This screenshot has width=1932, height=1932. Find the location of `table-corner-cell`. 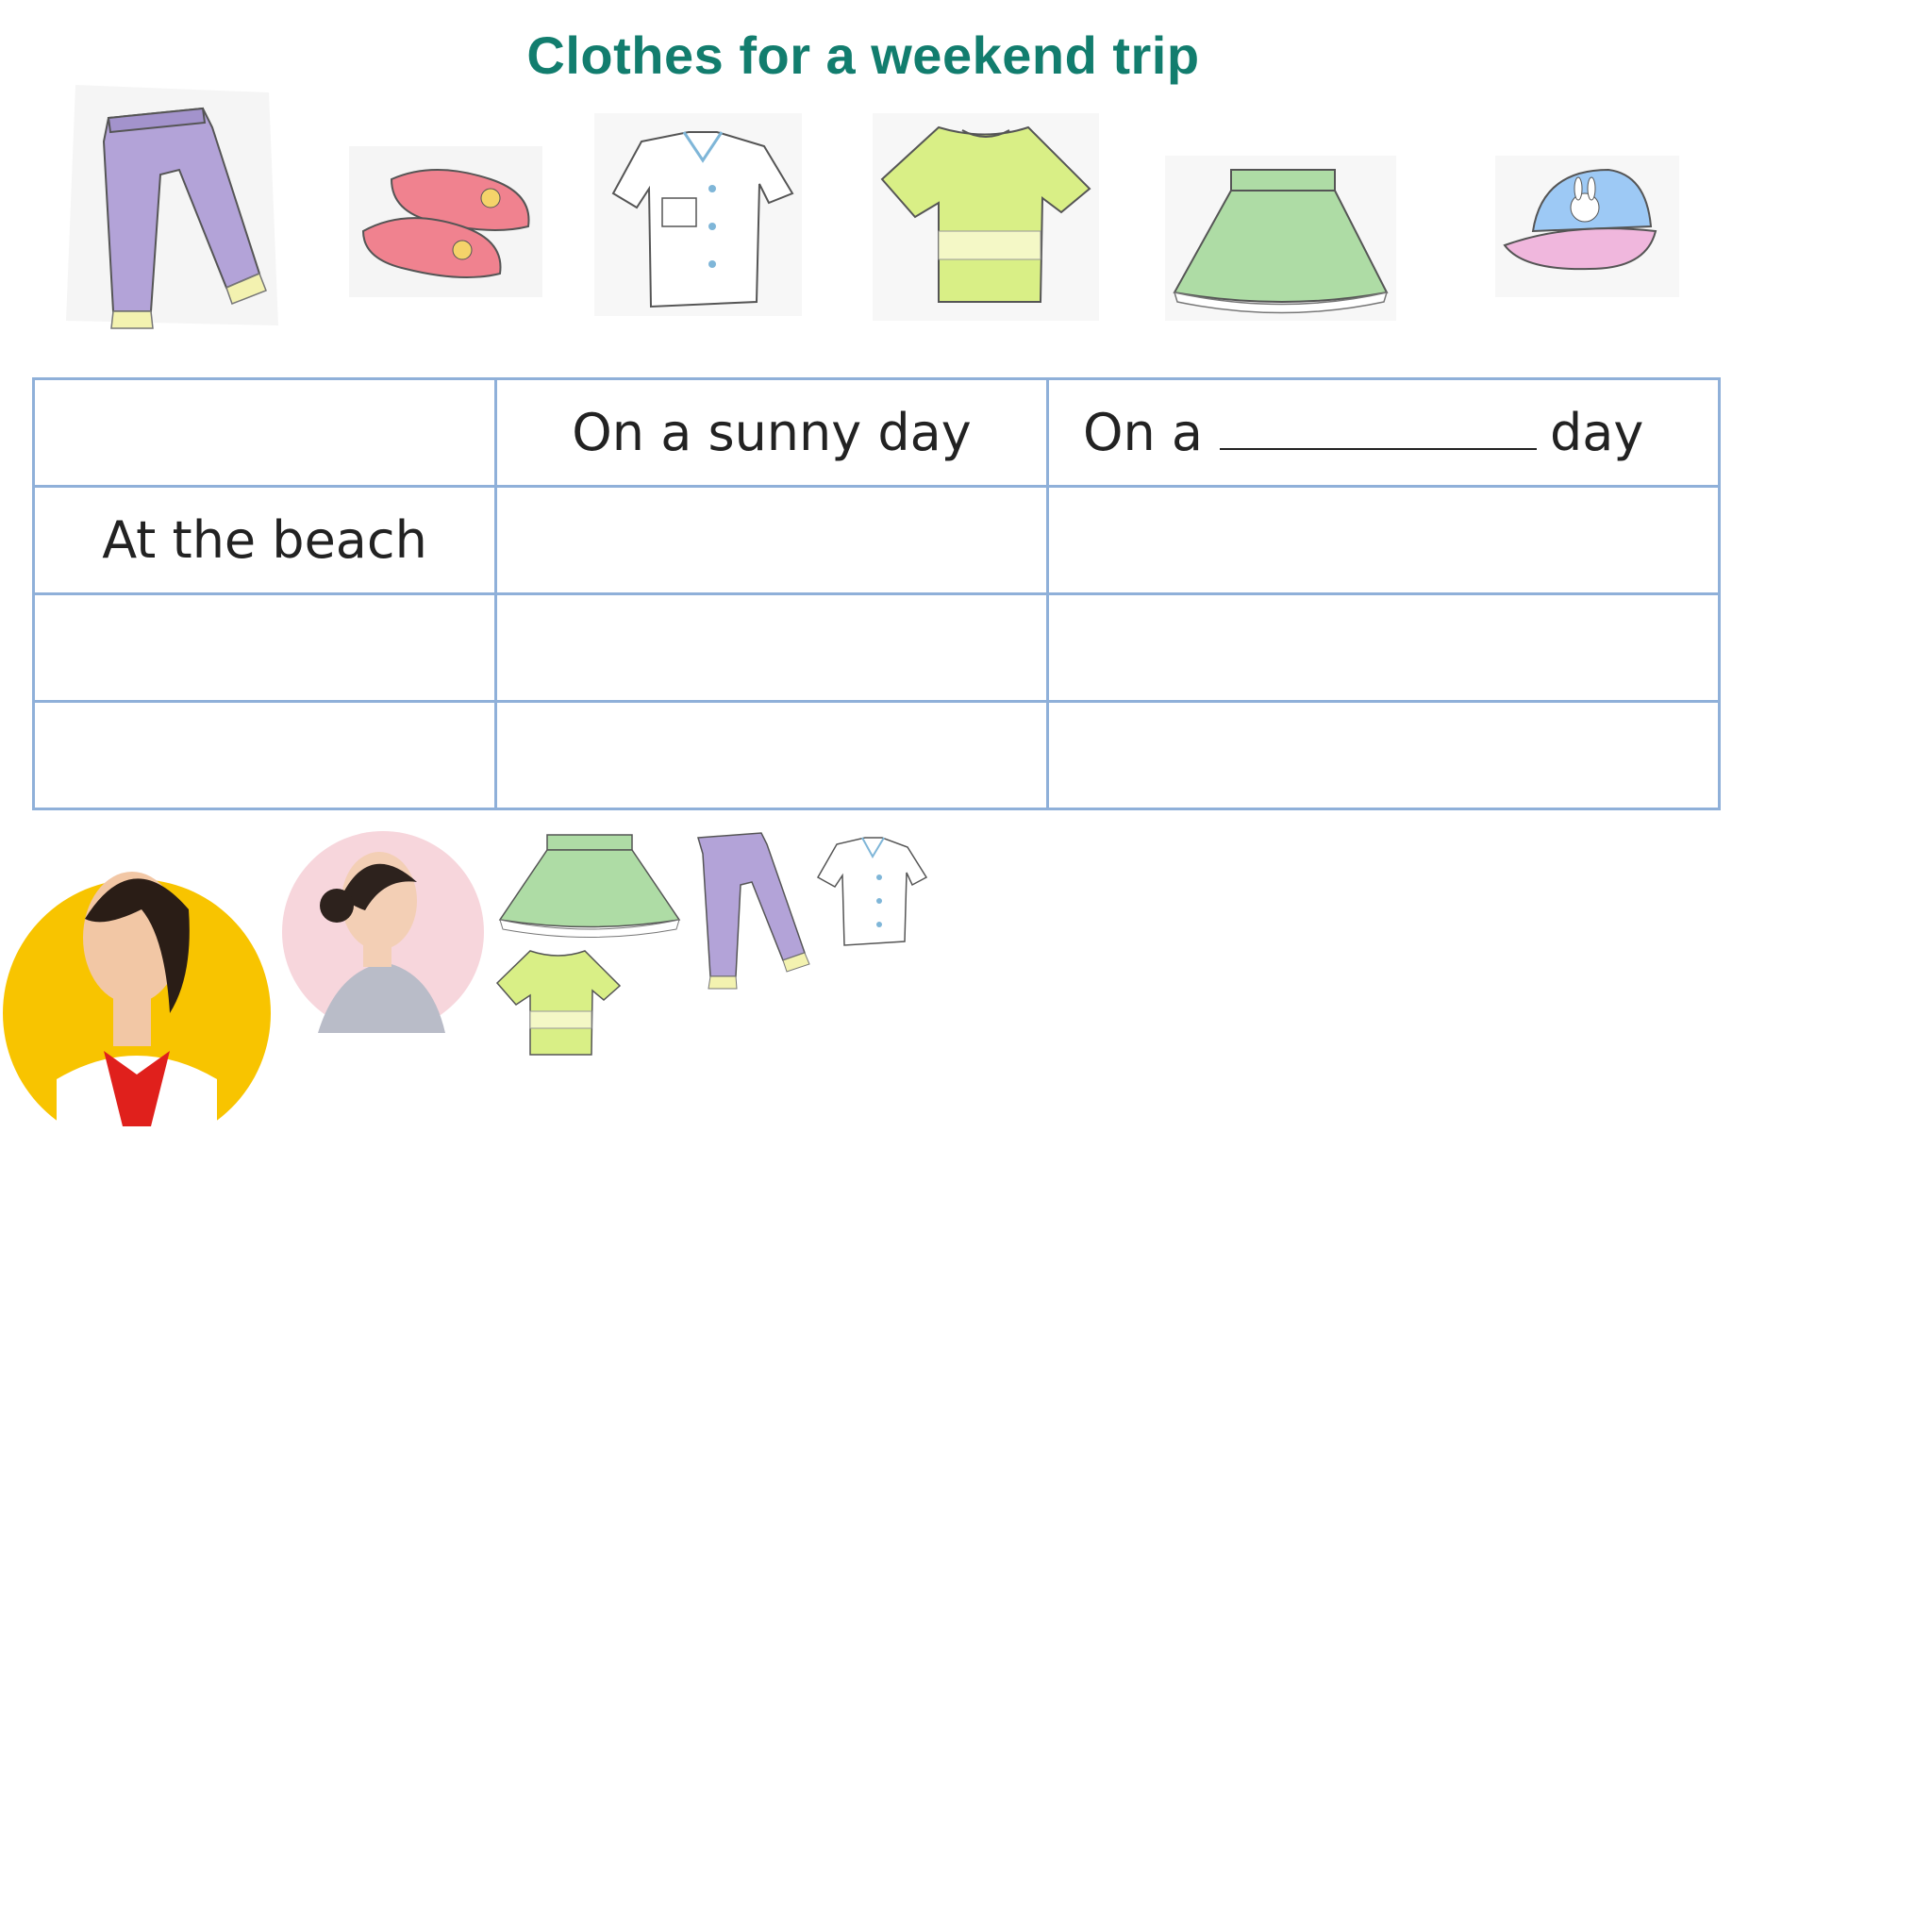

table-corner-cell is located at coordinates (264, 432).